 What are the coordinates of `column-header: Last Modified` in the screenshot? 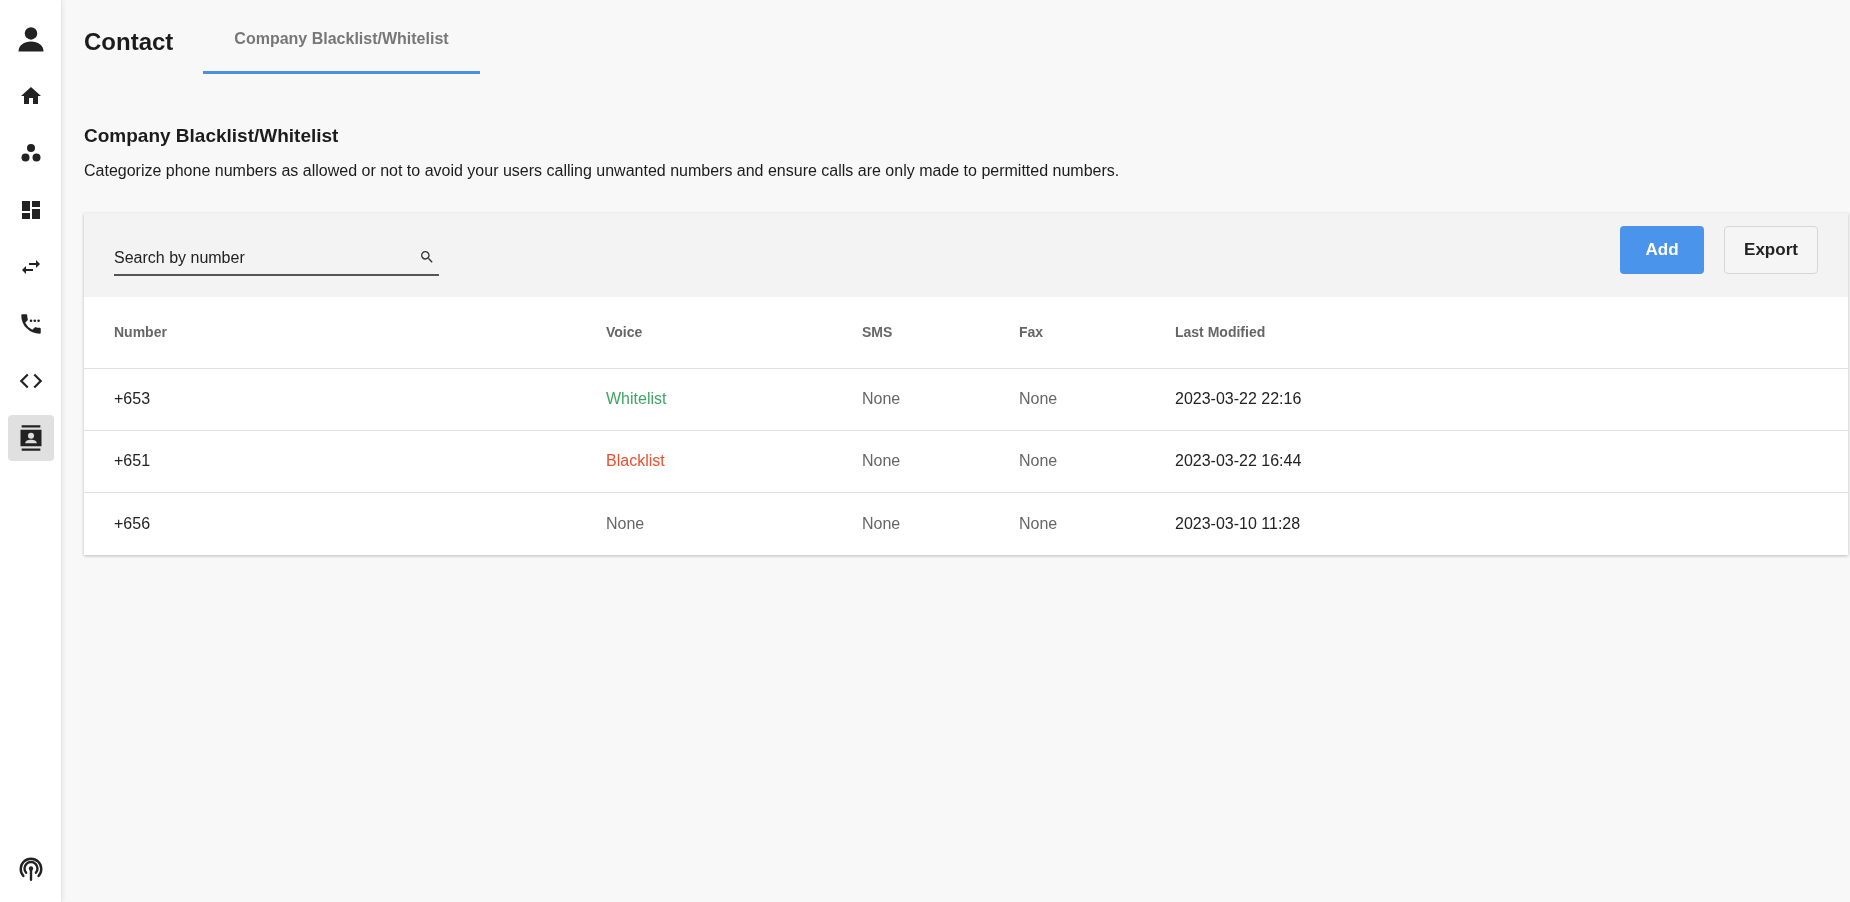 It's located at (1220, 331).